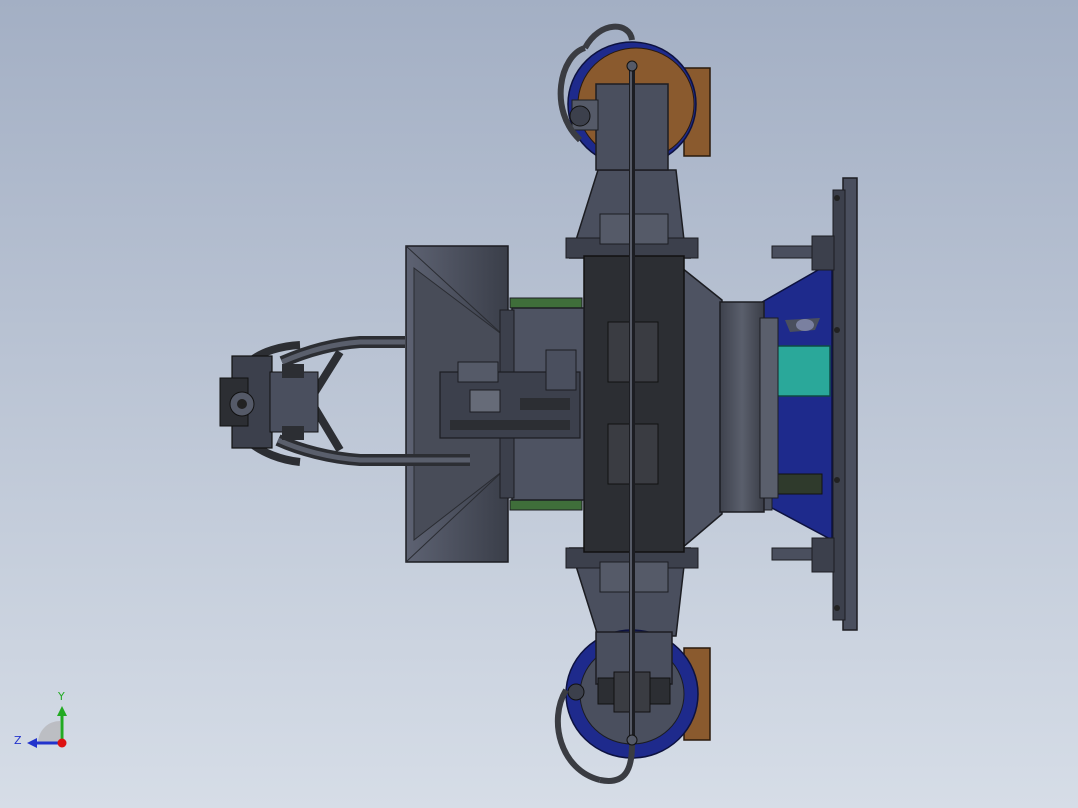  I want to click on axis-triad: Y Z, so click(40, 719).